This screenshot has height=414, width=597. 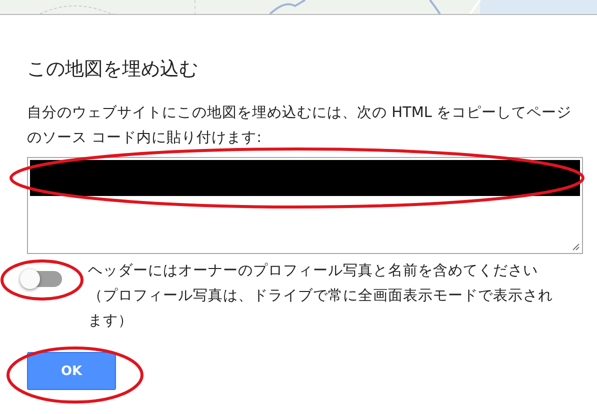 What do you see at coordinates (576, 247) in the screenshot?
I see `resize-grip-icon` at bounding box center [576, 247].